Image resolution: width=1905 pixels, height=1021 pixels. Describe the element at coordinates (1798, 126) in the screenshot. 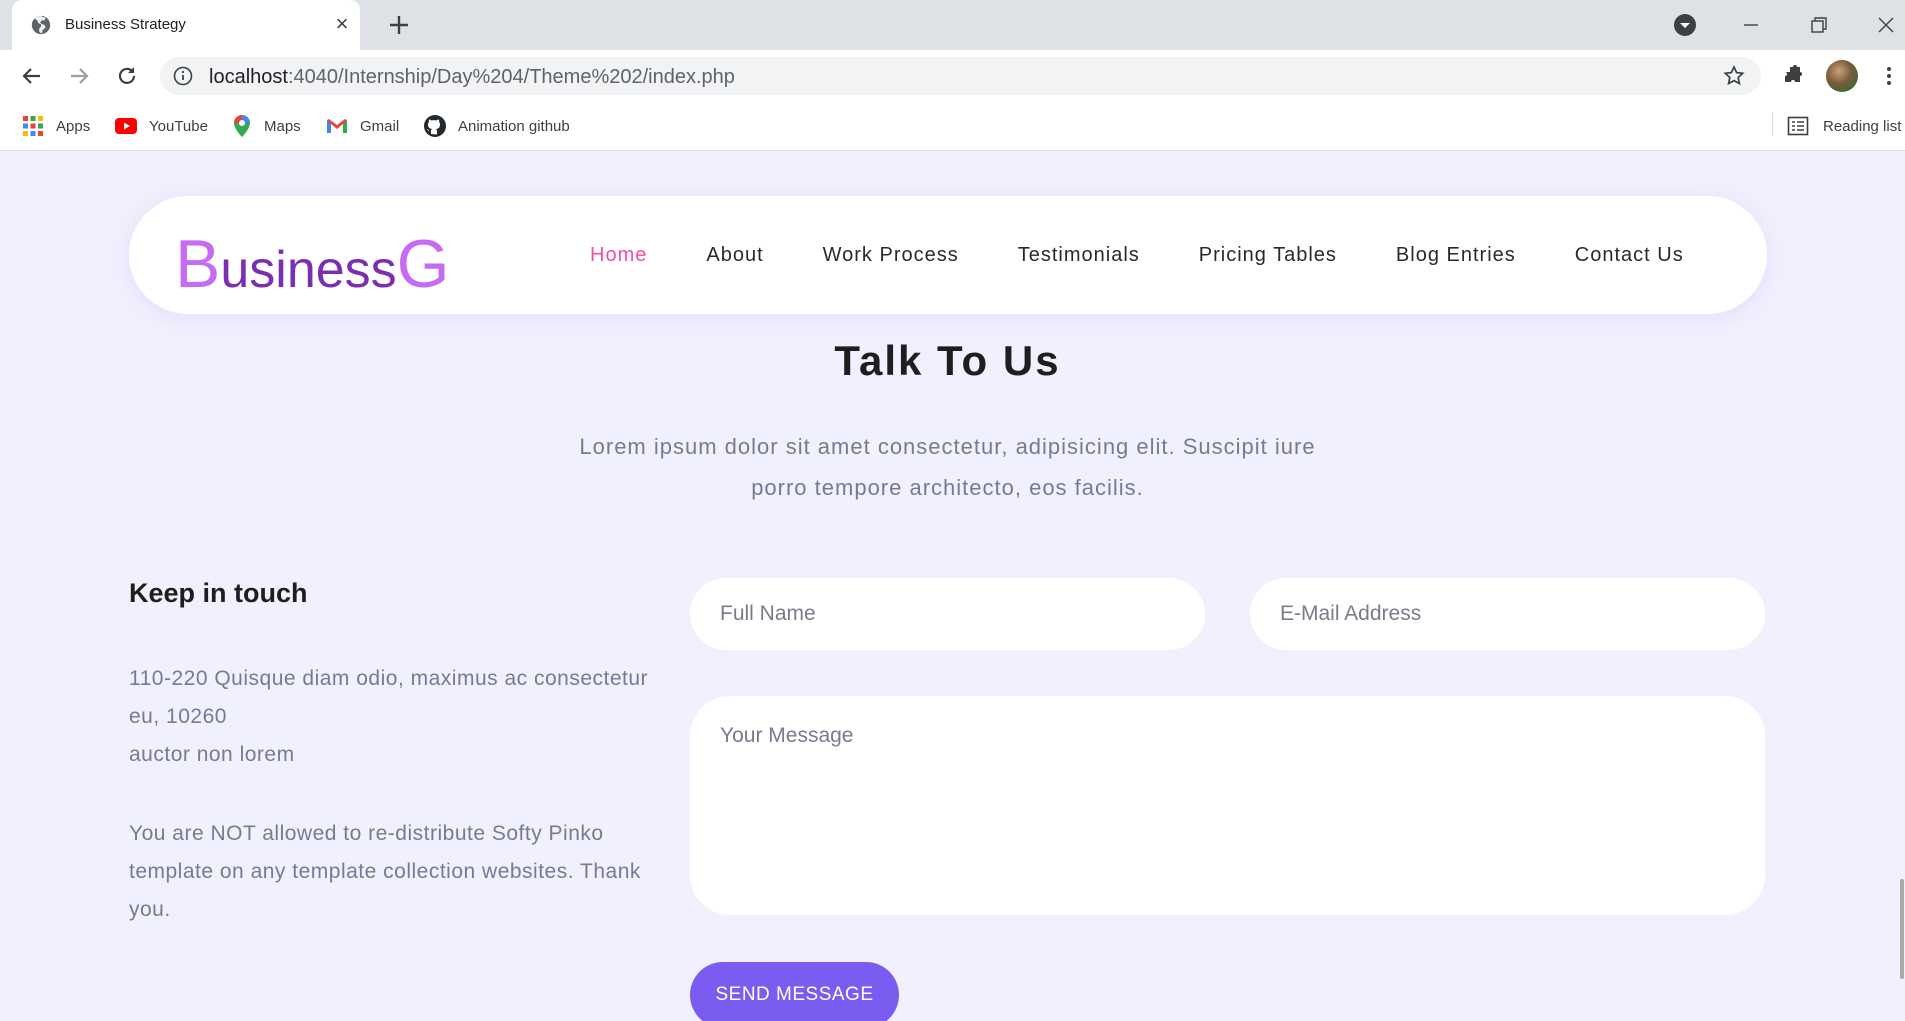

I see `reading-list-icon` at that location.